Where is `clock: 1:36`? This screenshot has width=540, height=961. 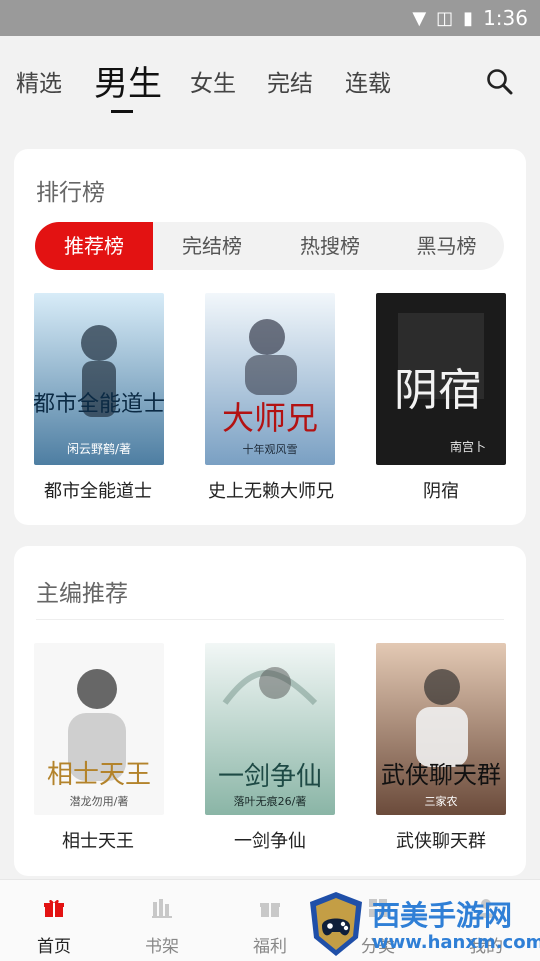
clock: 1:36 is located at coordinates (505, 18).